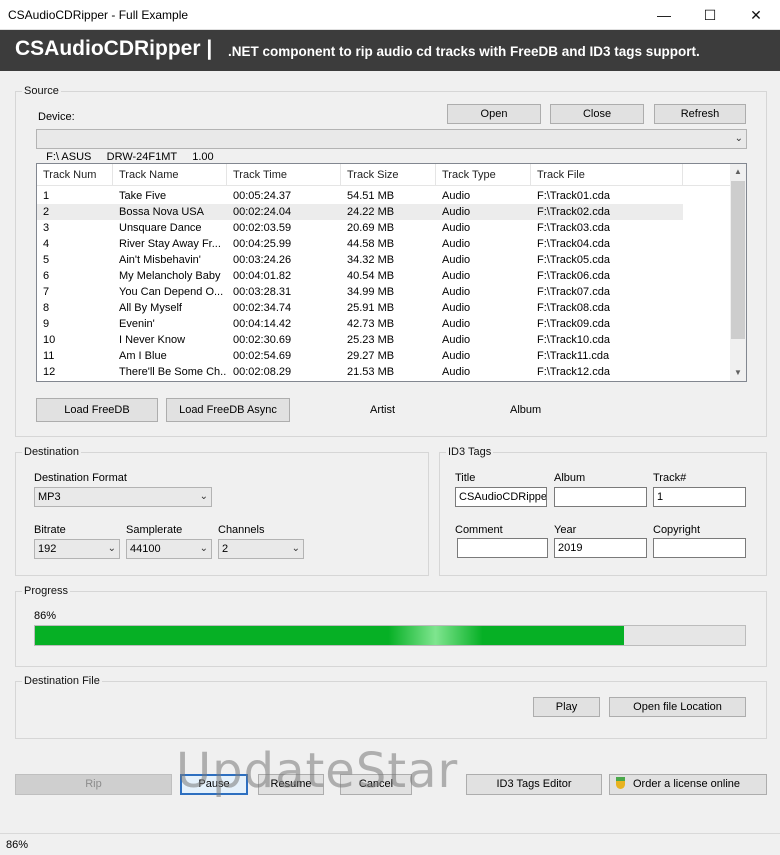 This screenshot has height=855, width=780. What do you see at coordinates (46, 228) in the screenshot?
I see `table-cell: 3` at bounding box center [46, 228].